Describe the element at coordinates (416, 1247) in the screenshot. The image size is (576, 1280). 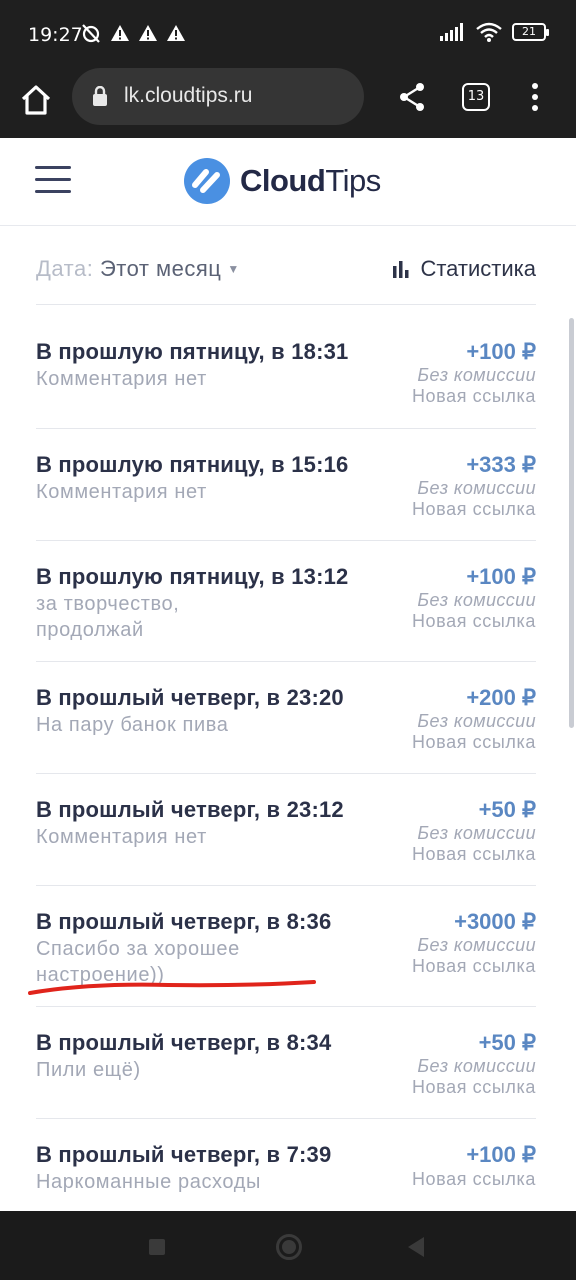
I see `back-icon` at that location.